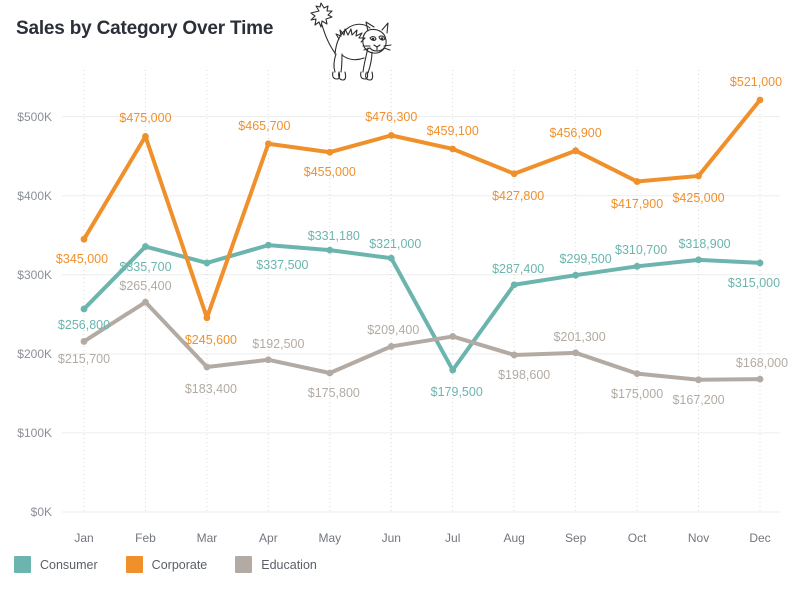  I want to click on y-axis-tick: $400K, so click(34, 195).